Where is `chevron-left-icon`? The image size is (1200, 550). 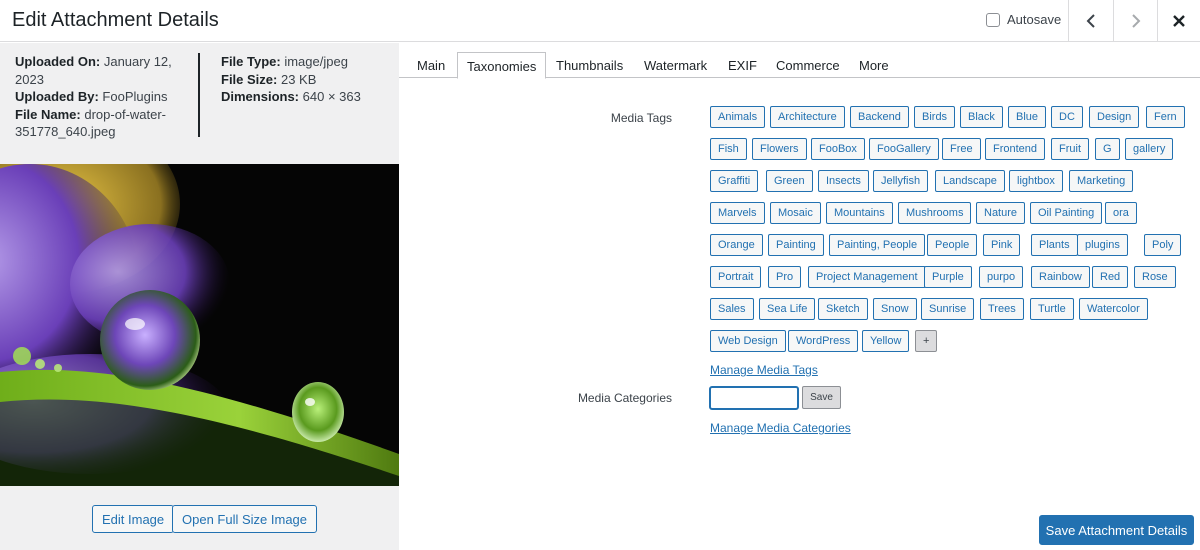
chevron-left-icon is located at coordinates (1090, 21).